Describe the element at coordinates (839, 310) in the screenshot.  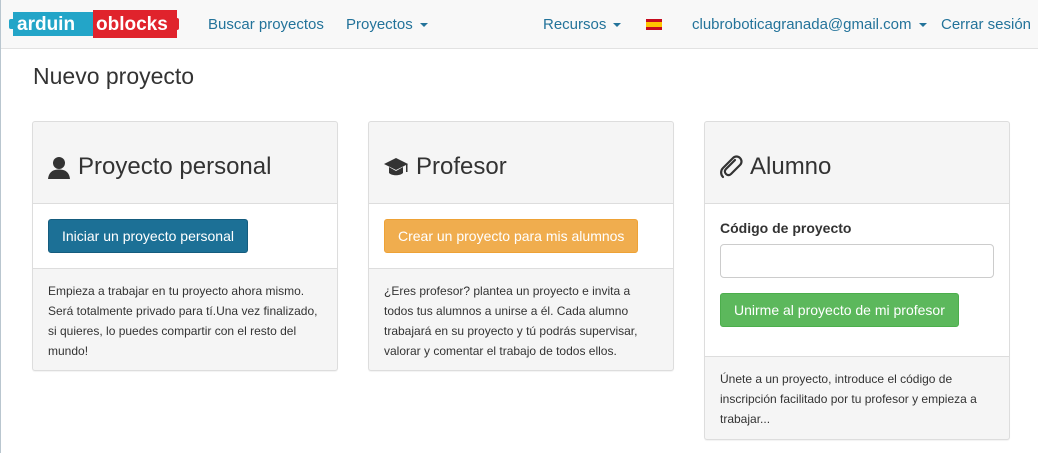
I see `join-teacher-project-button: Unirme al proyecto de mi profesor` at that location.